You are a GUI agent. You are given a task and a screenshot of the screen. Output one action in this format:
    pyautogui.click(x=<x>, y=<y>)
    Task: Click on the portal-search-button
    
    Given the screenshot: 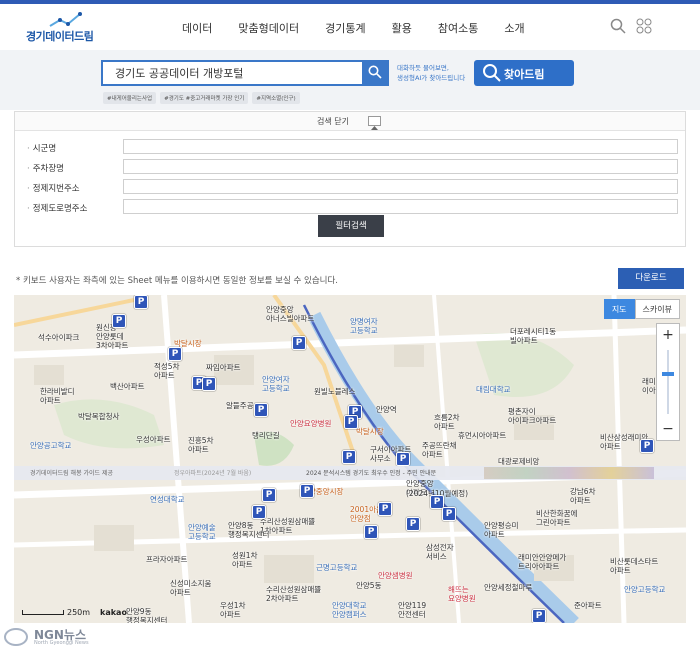 What is the action you would take?
    pyautogui.click(x=375, y=73)
    